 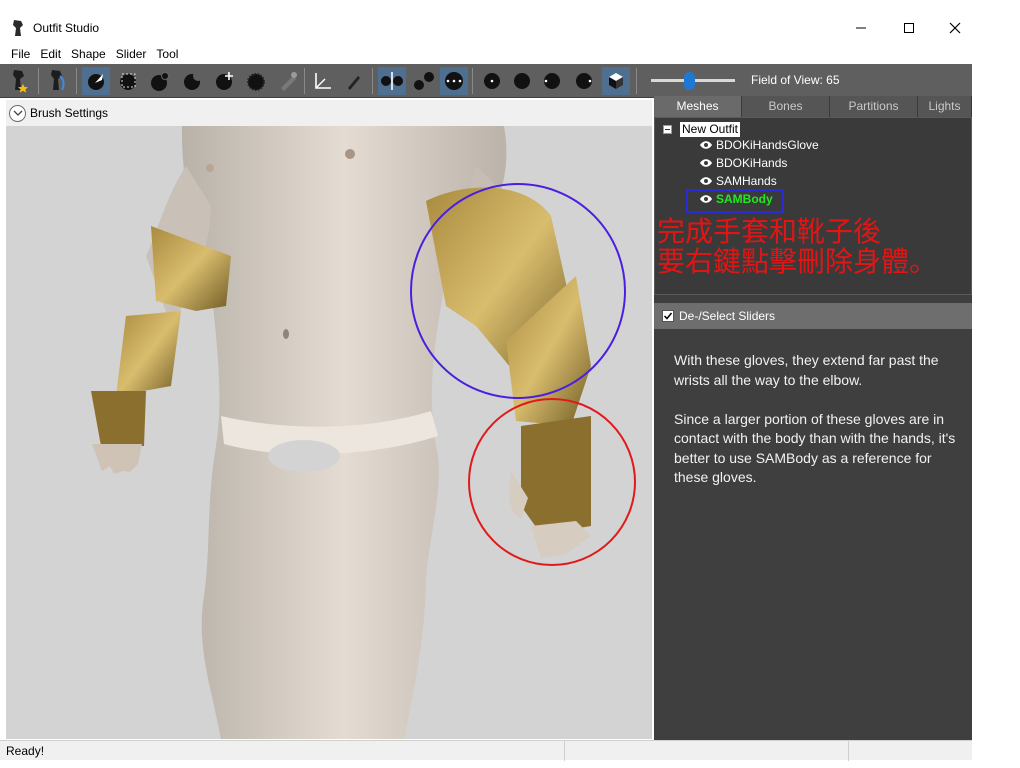 I want to click on view-back-button, so click(x=522, y=81).